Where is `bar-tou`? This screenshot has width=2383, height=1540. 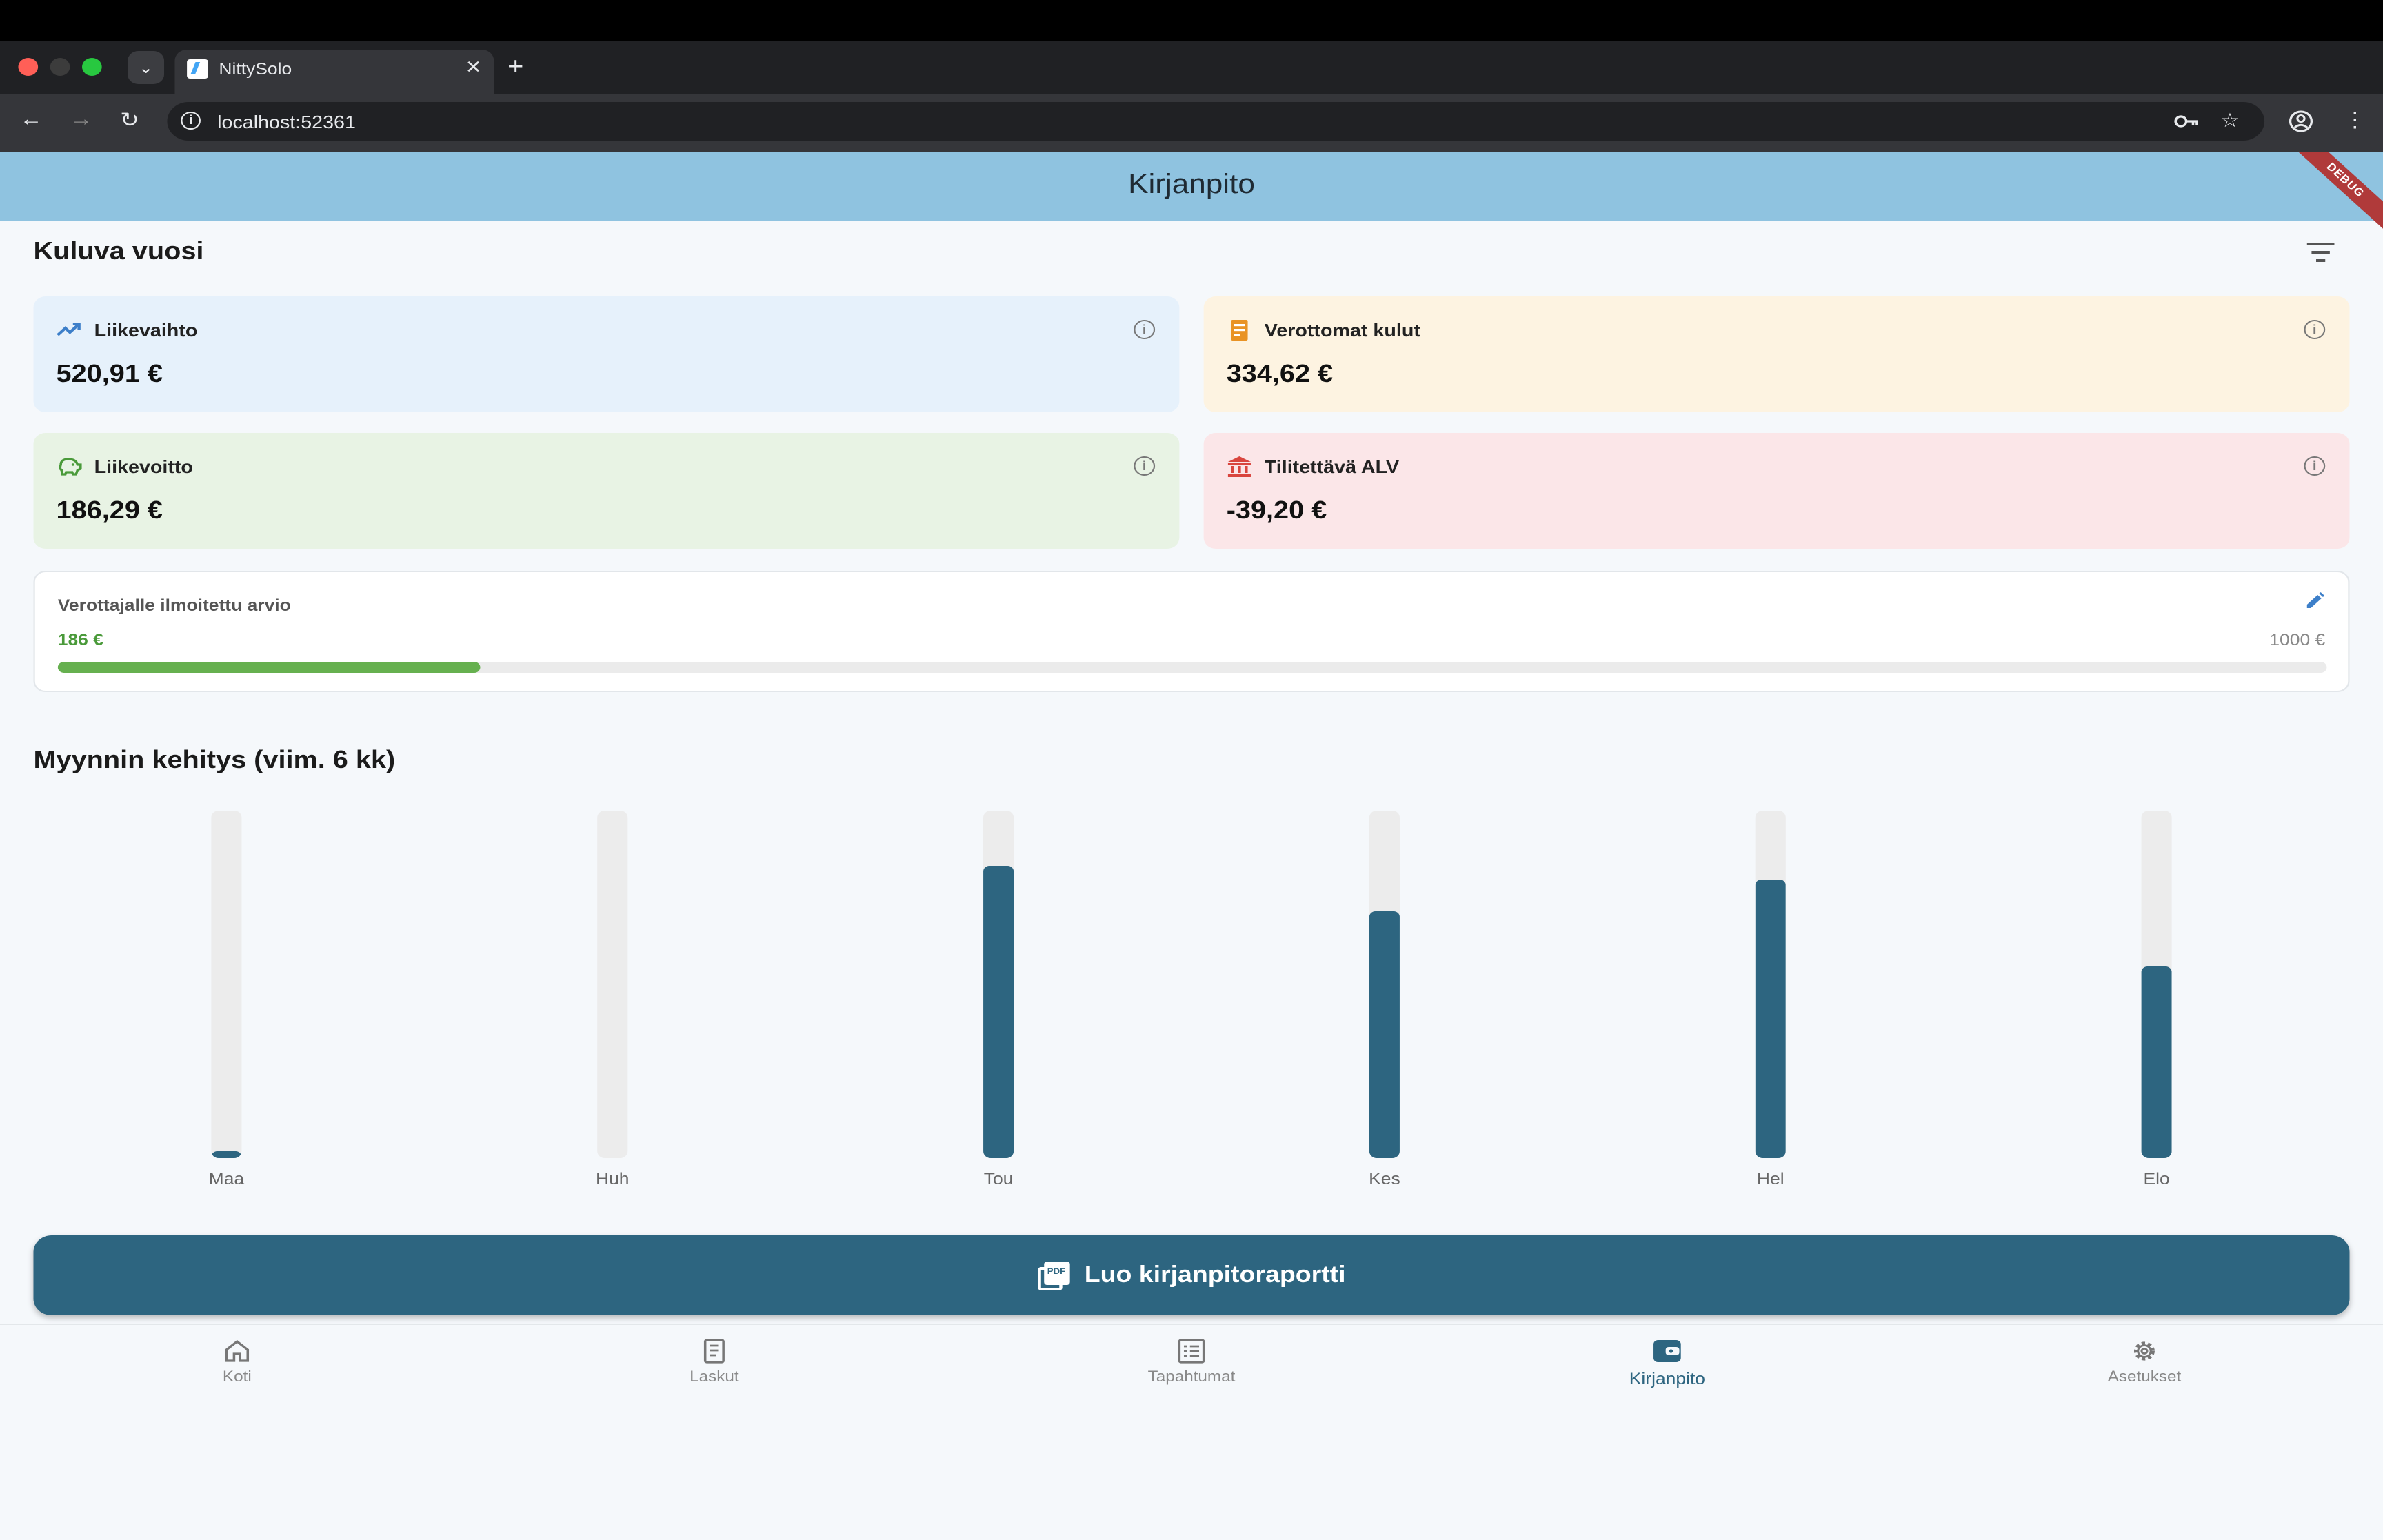 bar-tou is located at coordinates (998, 1012).